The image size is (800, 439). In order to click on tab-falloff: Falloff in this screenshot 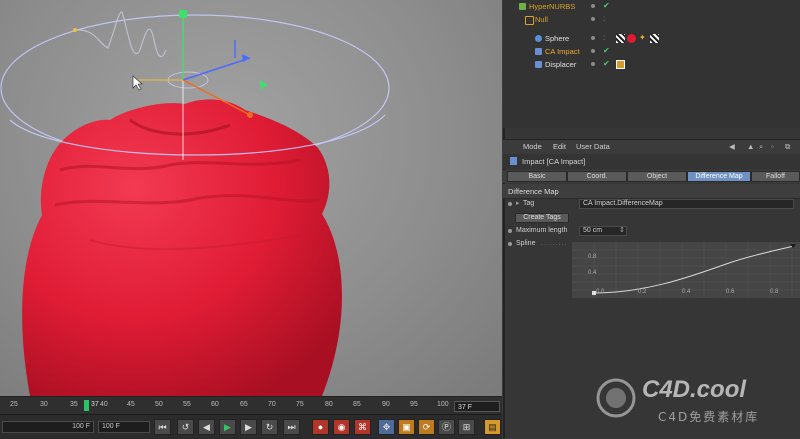, I will do `click(775, 176)`.